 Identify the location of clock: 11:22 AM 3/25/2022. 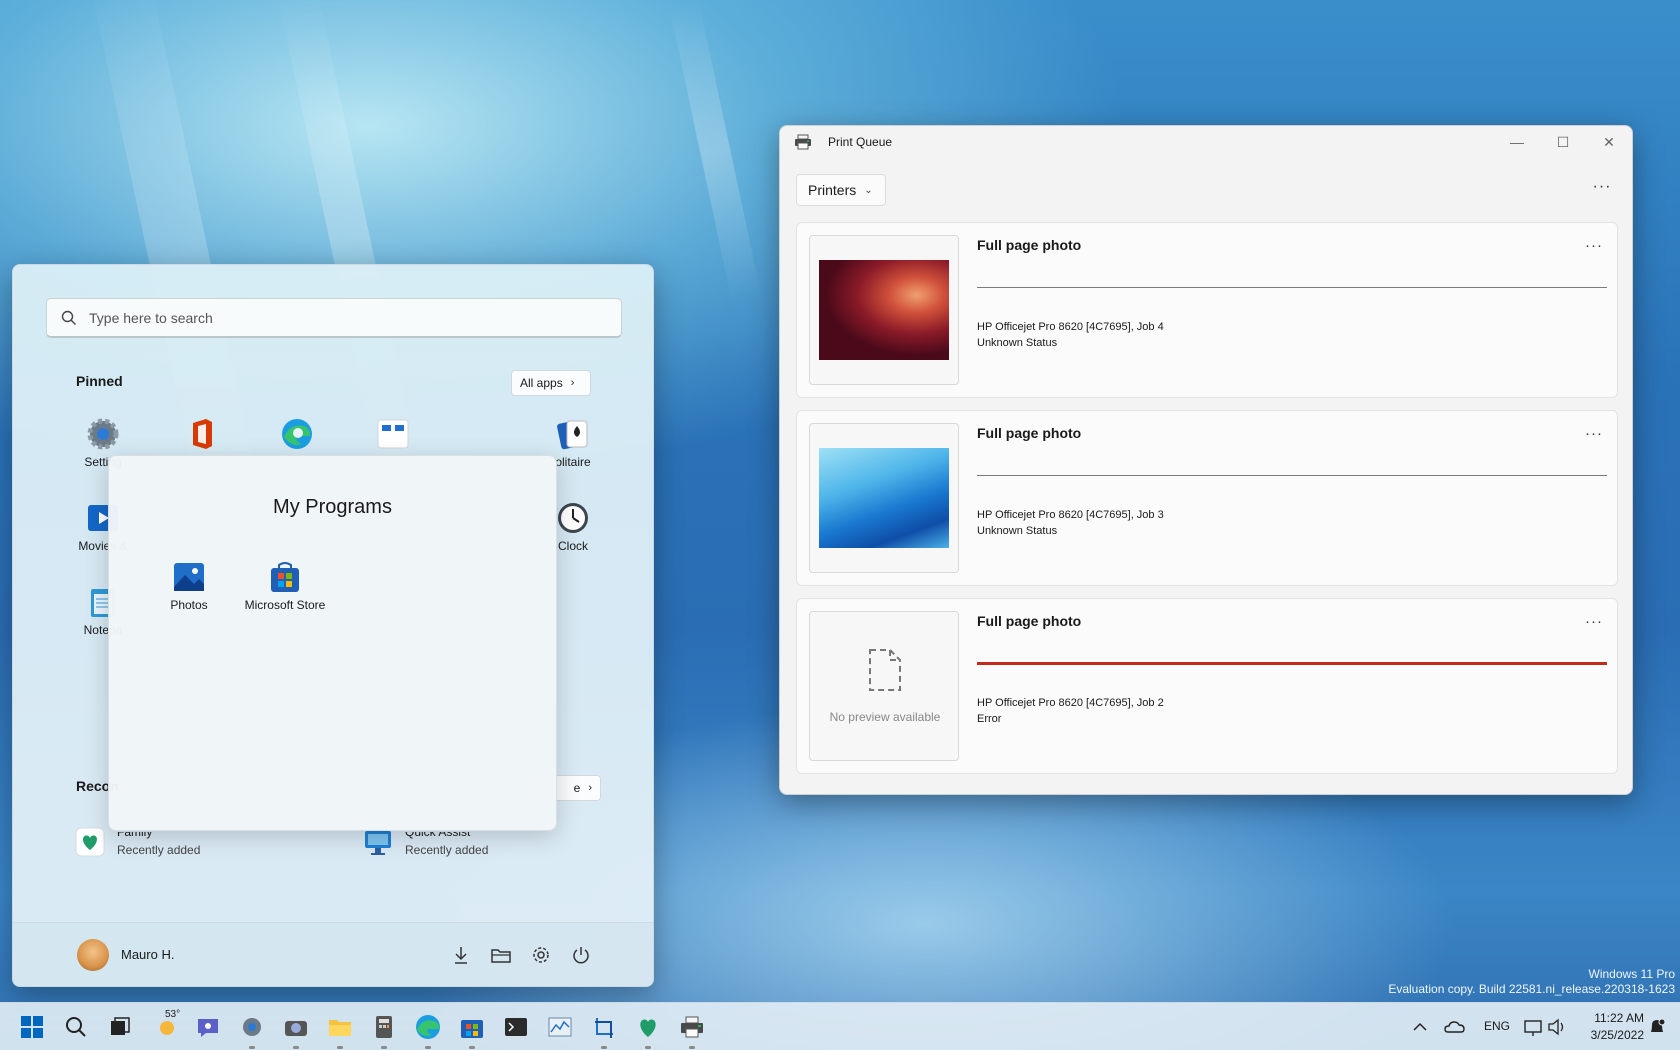
(1617, 1027).